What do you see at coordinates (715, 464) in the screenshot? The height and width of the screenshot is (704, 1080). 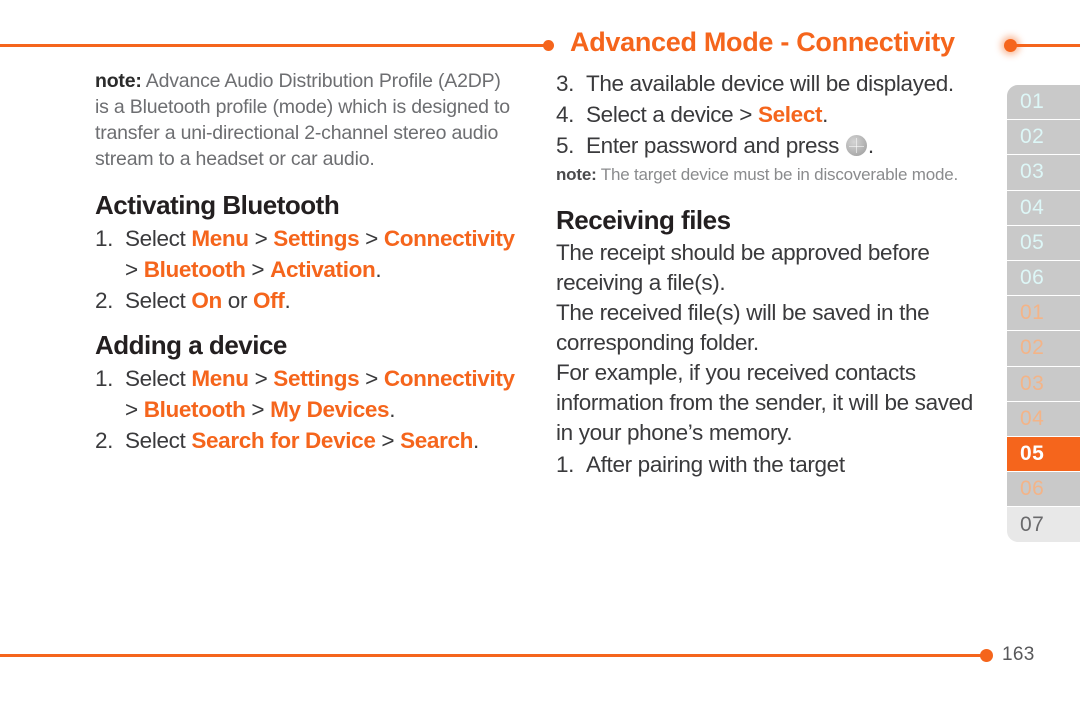 I see `step-text: After pairing with the target` at bounding box center [715, 464].